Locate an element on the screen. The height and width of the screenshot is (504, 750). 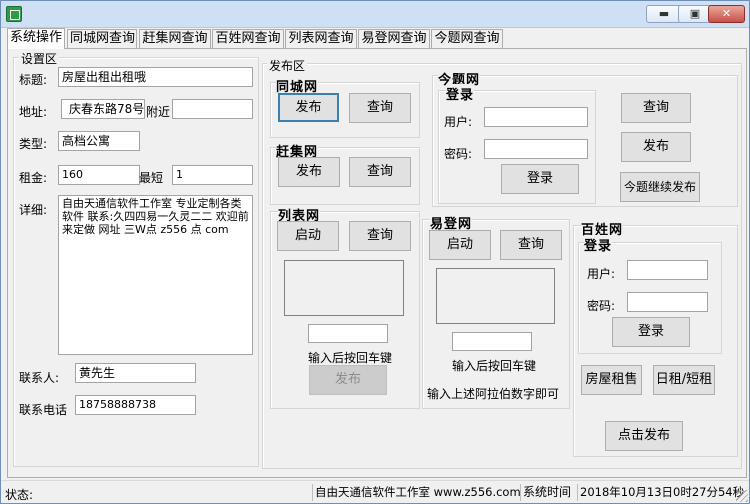
baixing-click-publish-button: 点击发布 is located at coordinates (644, 436).